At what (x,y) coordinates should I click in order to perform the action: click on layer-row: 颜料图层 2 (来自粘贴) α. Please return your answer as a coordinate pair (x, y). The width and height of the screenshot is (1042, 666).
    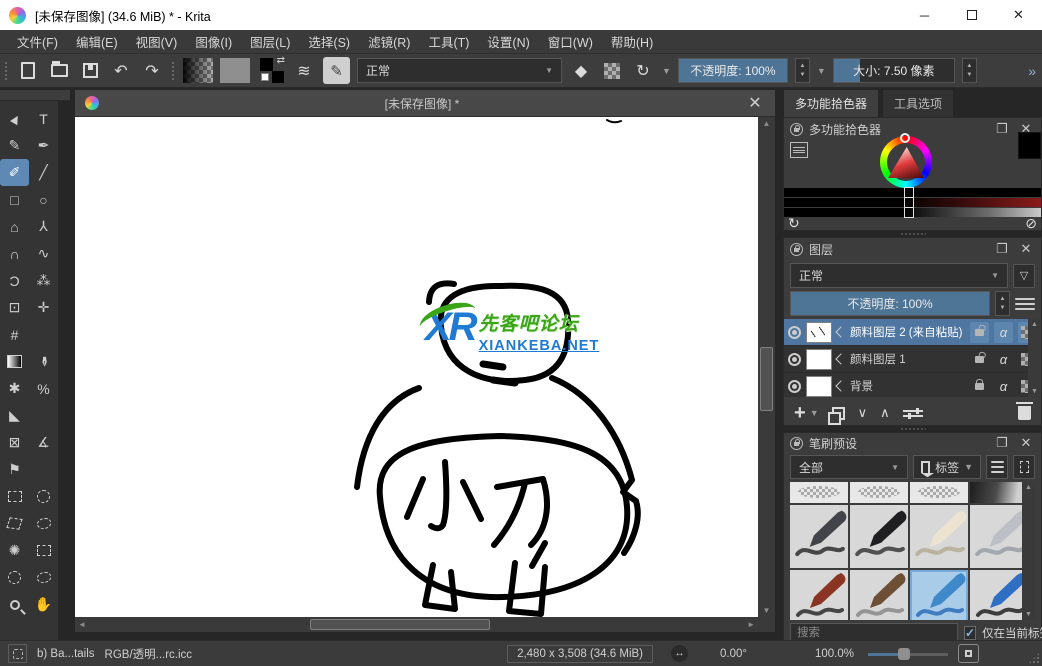
    Looking at the image, I should click on (912, 332).